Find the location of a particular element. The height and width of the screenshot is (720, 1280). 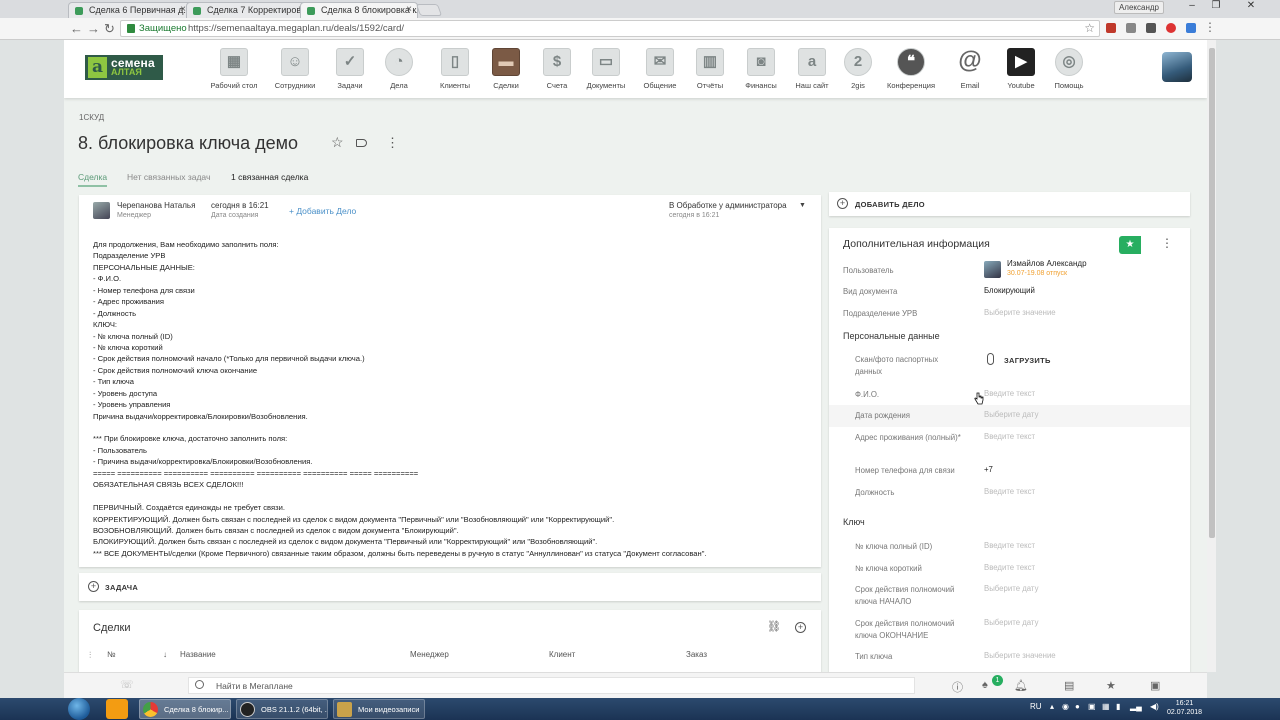

tab-linked-deal: 1 связанная сделка is located at coordinates (269, 177).